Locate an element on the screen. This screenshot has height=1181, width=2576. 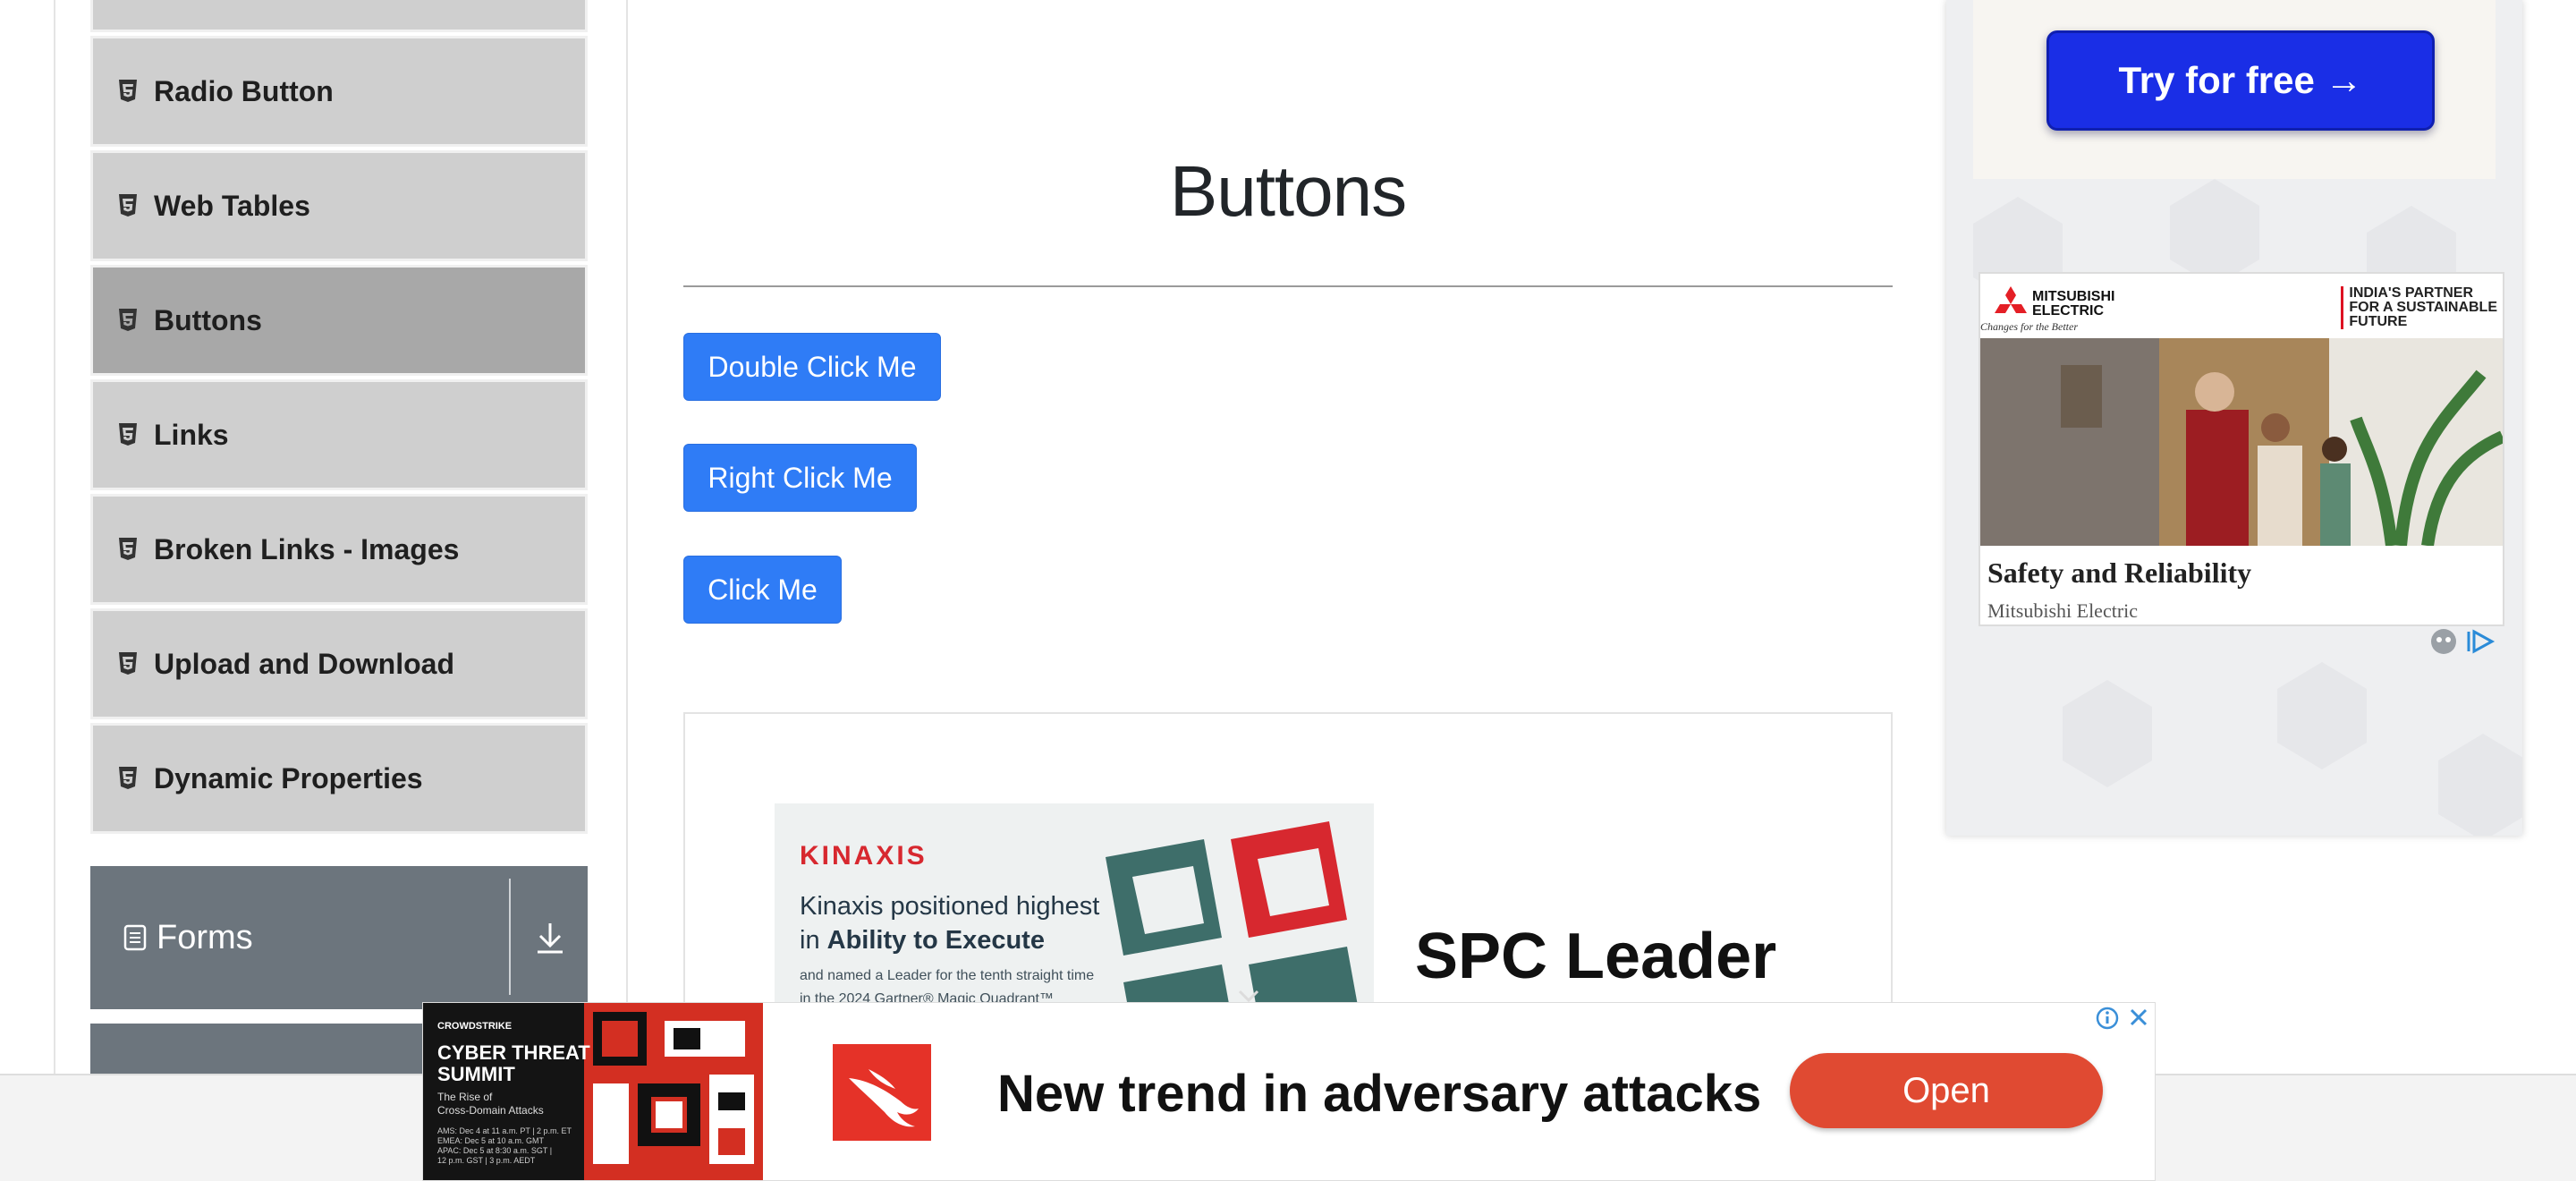
info-icon is located at coordinates (2107, 1018).